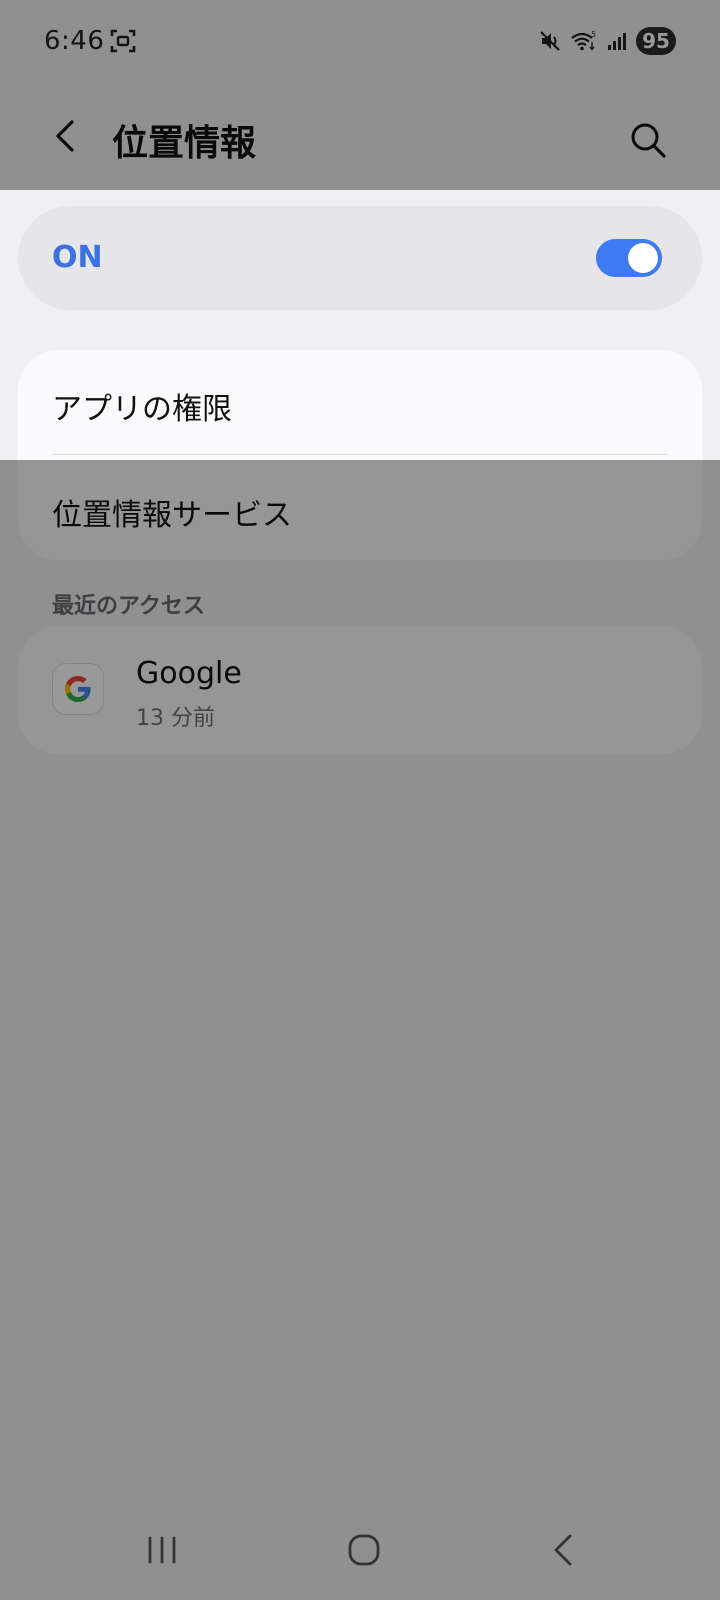 The height and width of the screenshot is (1600, 720). I want to click on screen-record-icon, so click(123, 41).